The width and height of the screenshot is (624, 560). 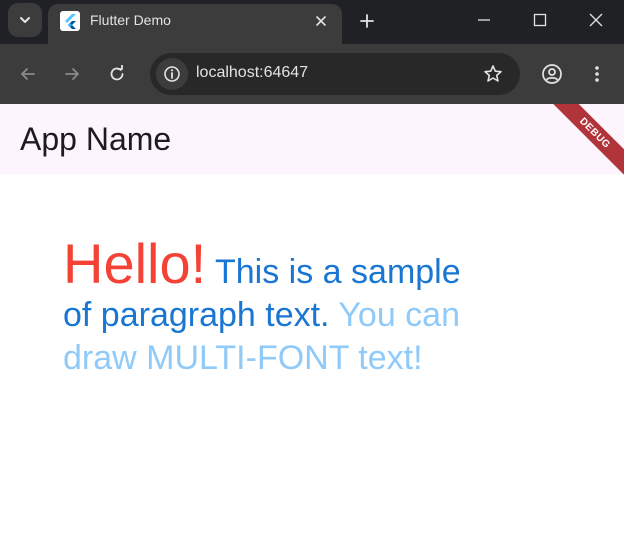 I want to click on account-icon, so click(x=552, y=74).